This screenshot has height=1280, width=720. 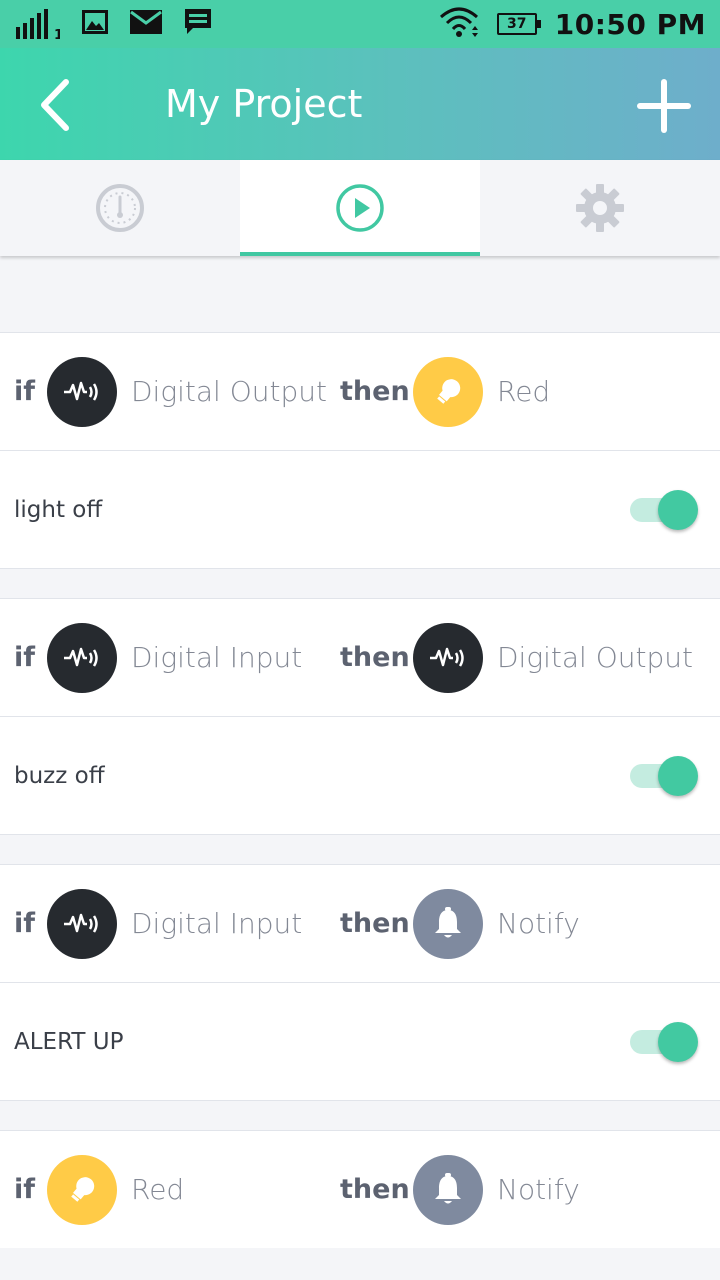 What do you see at coordinates (360, 24) in the screenshot?
I see `status-bar: 1 37 10:50 PM` at bounding box center [360, 24].